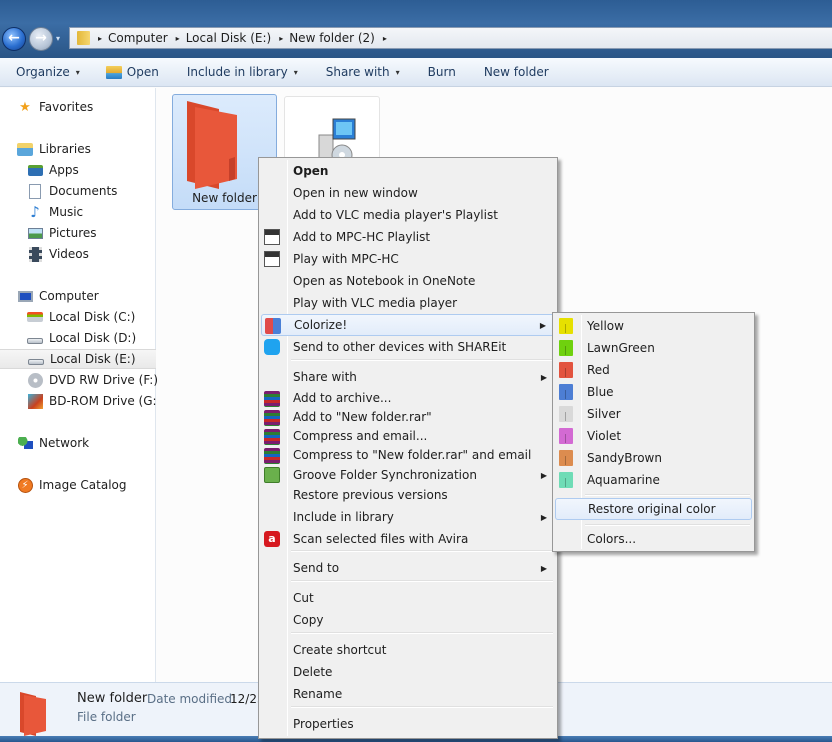 The image size is (832, 742). What do you see at coordinates (242, 72) in the screenshot?
I see `include-in-library-button: Include in library ▾` at bounding box center [242, 72].